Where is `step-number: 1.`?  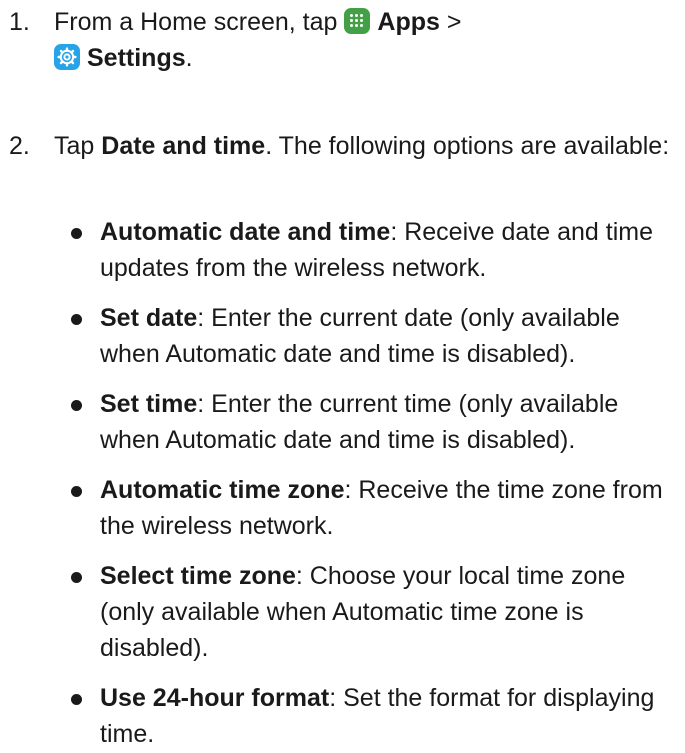 step-number: 1. is located at coordinates (19, 22).